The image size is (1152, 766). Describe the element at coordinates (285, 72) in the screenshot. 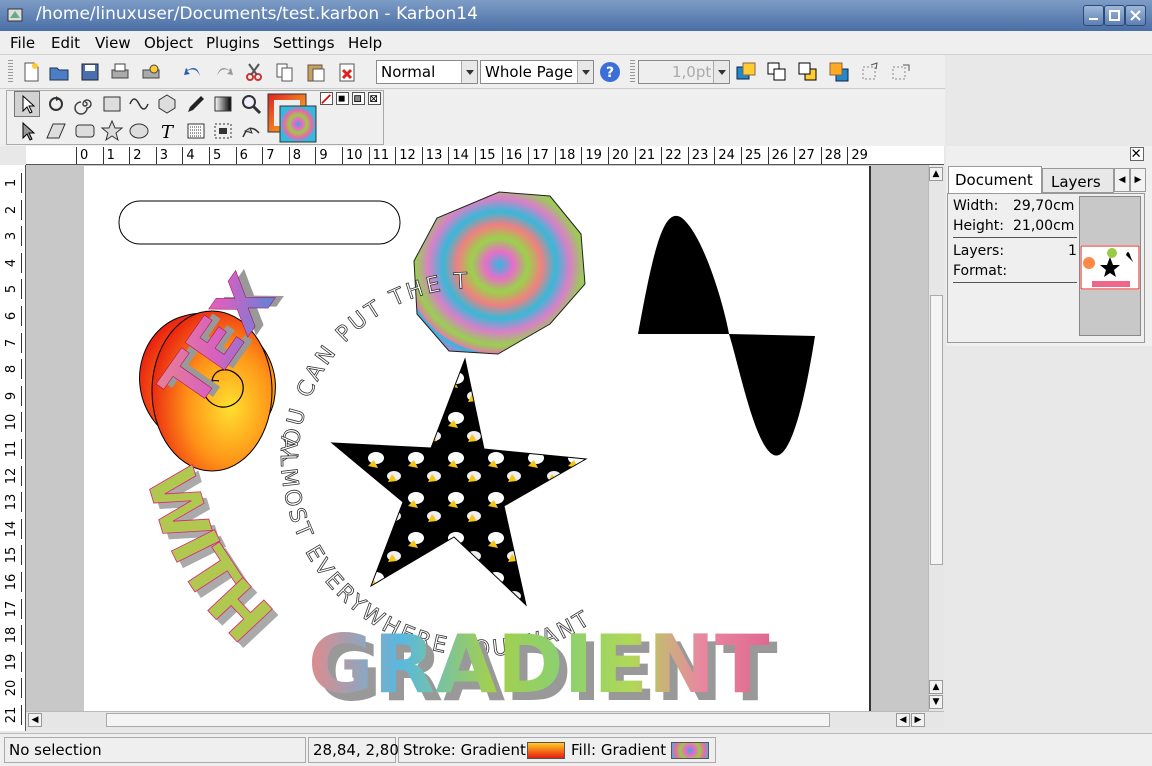

I see `copy-icon` at that location.